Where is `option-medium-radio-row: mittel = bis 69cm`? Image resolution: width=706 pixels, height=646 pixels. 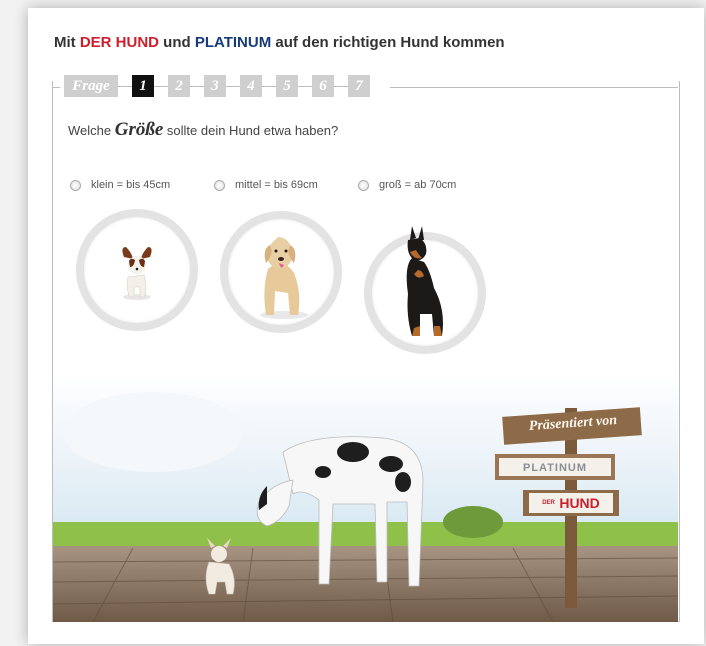
option-medium-radio-row: mittel = bis 69cm is located at coordinates (266, 185).